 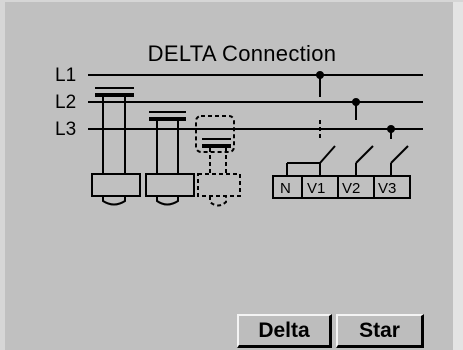 I want to click on switch-wiring, so click(x=347, y=160).